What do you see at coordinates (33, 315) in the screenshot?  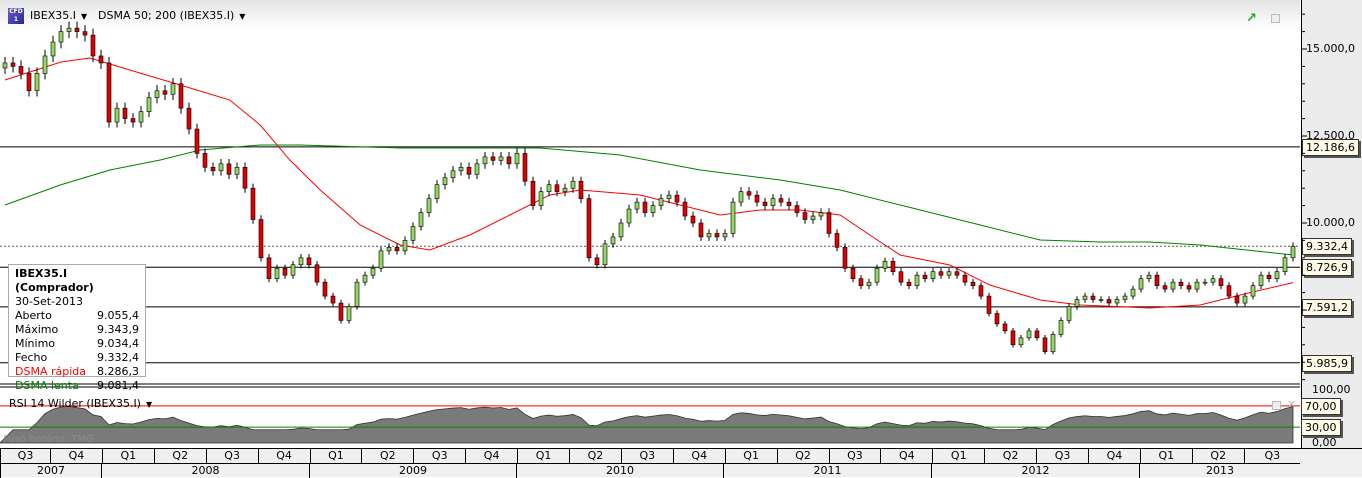 I see `info-label: Aberto` at bounding box center [33, 315].